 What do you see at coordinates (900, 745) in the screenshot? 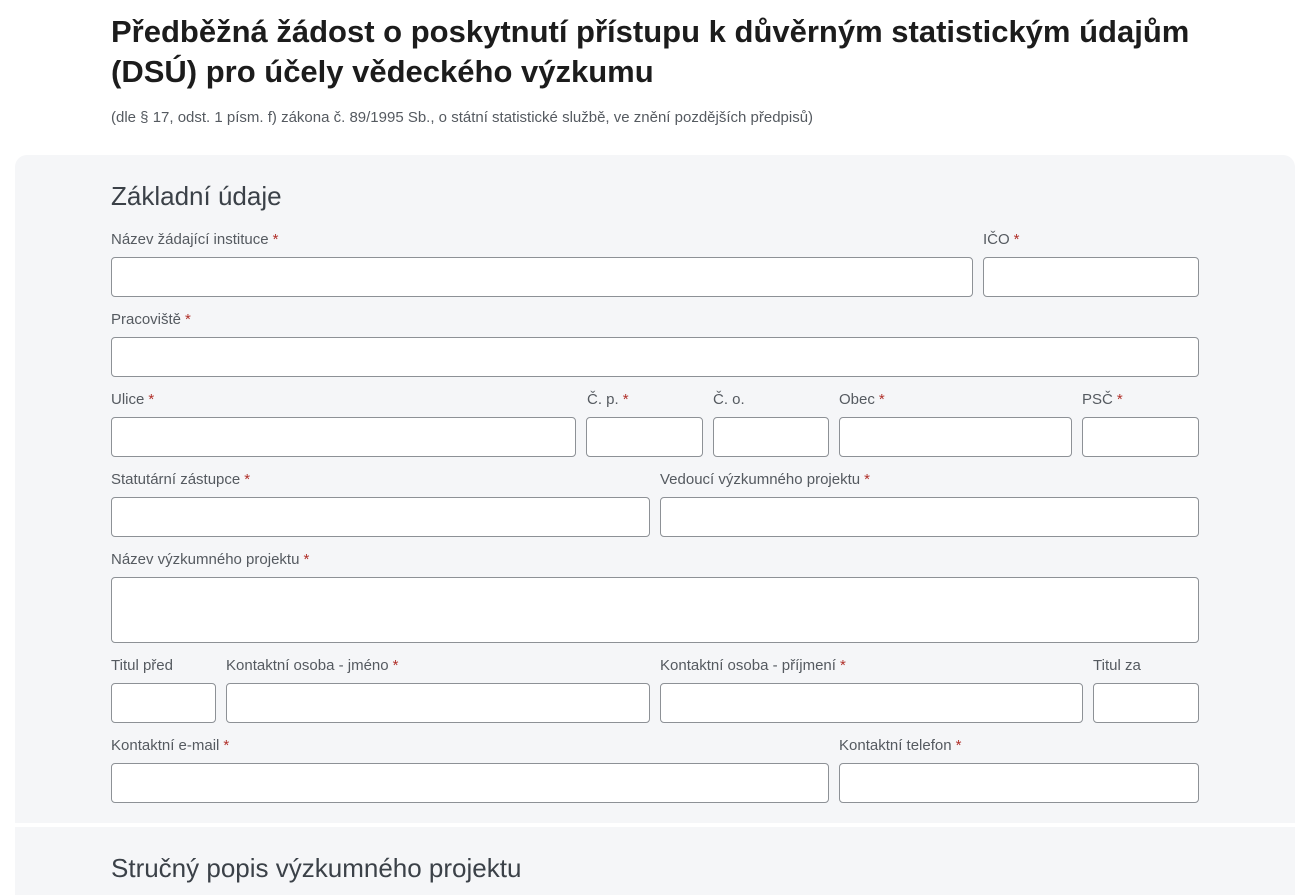
I see `contact-phone-label: Kontaktní telefon *` at bounding box center [900, 745].